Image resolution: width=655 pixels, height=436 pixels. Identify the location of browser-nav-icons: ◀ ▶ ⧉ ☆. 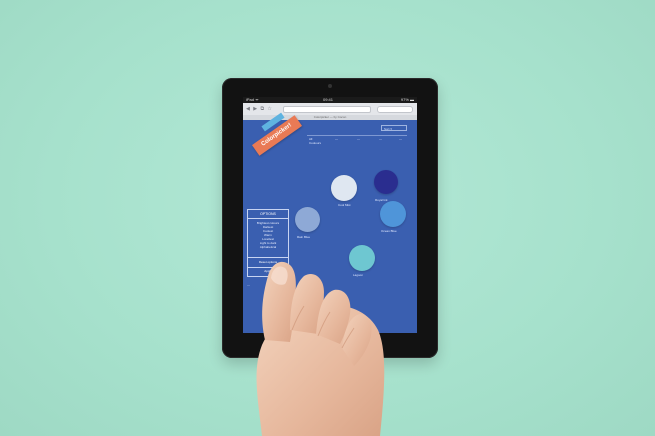
(259, 109).